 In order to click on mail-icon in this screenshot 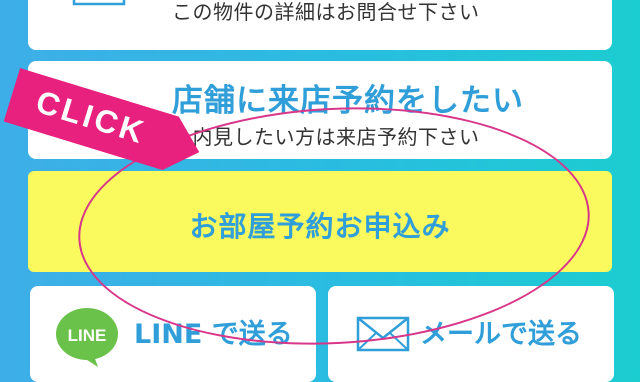, I will do `click(99, 3)`.